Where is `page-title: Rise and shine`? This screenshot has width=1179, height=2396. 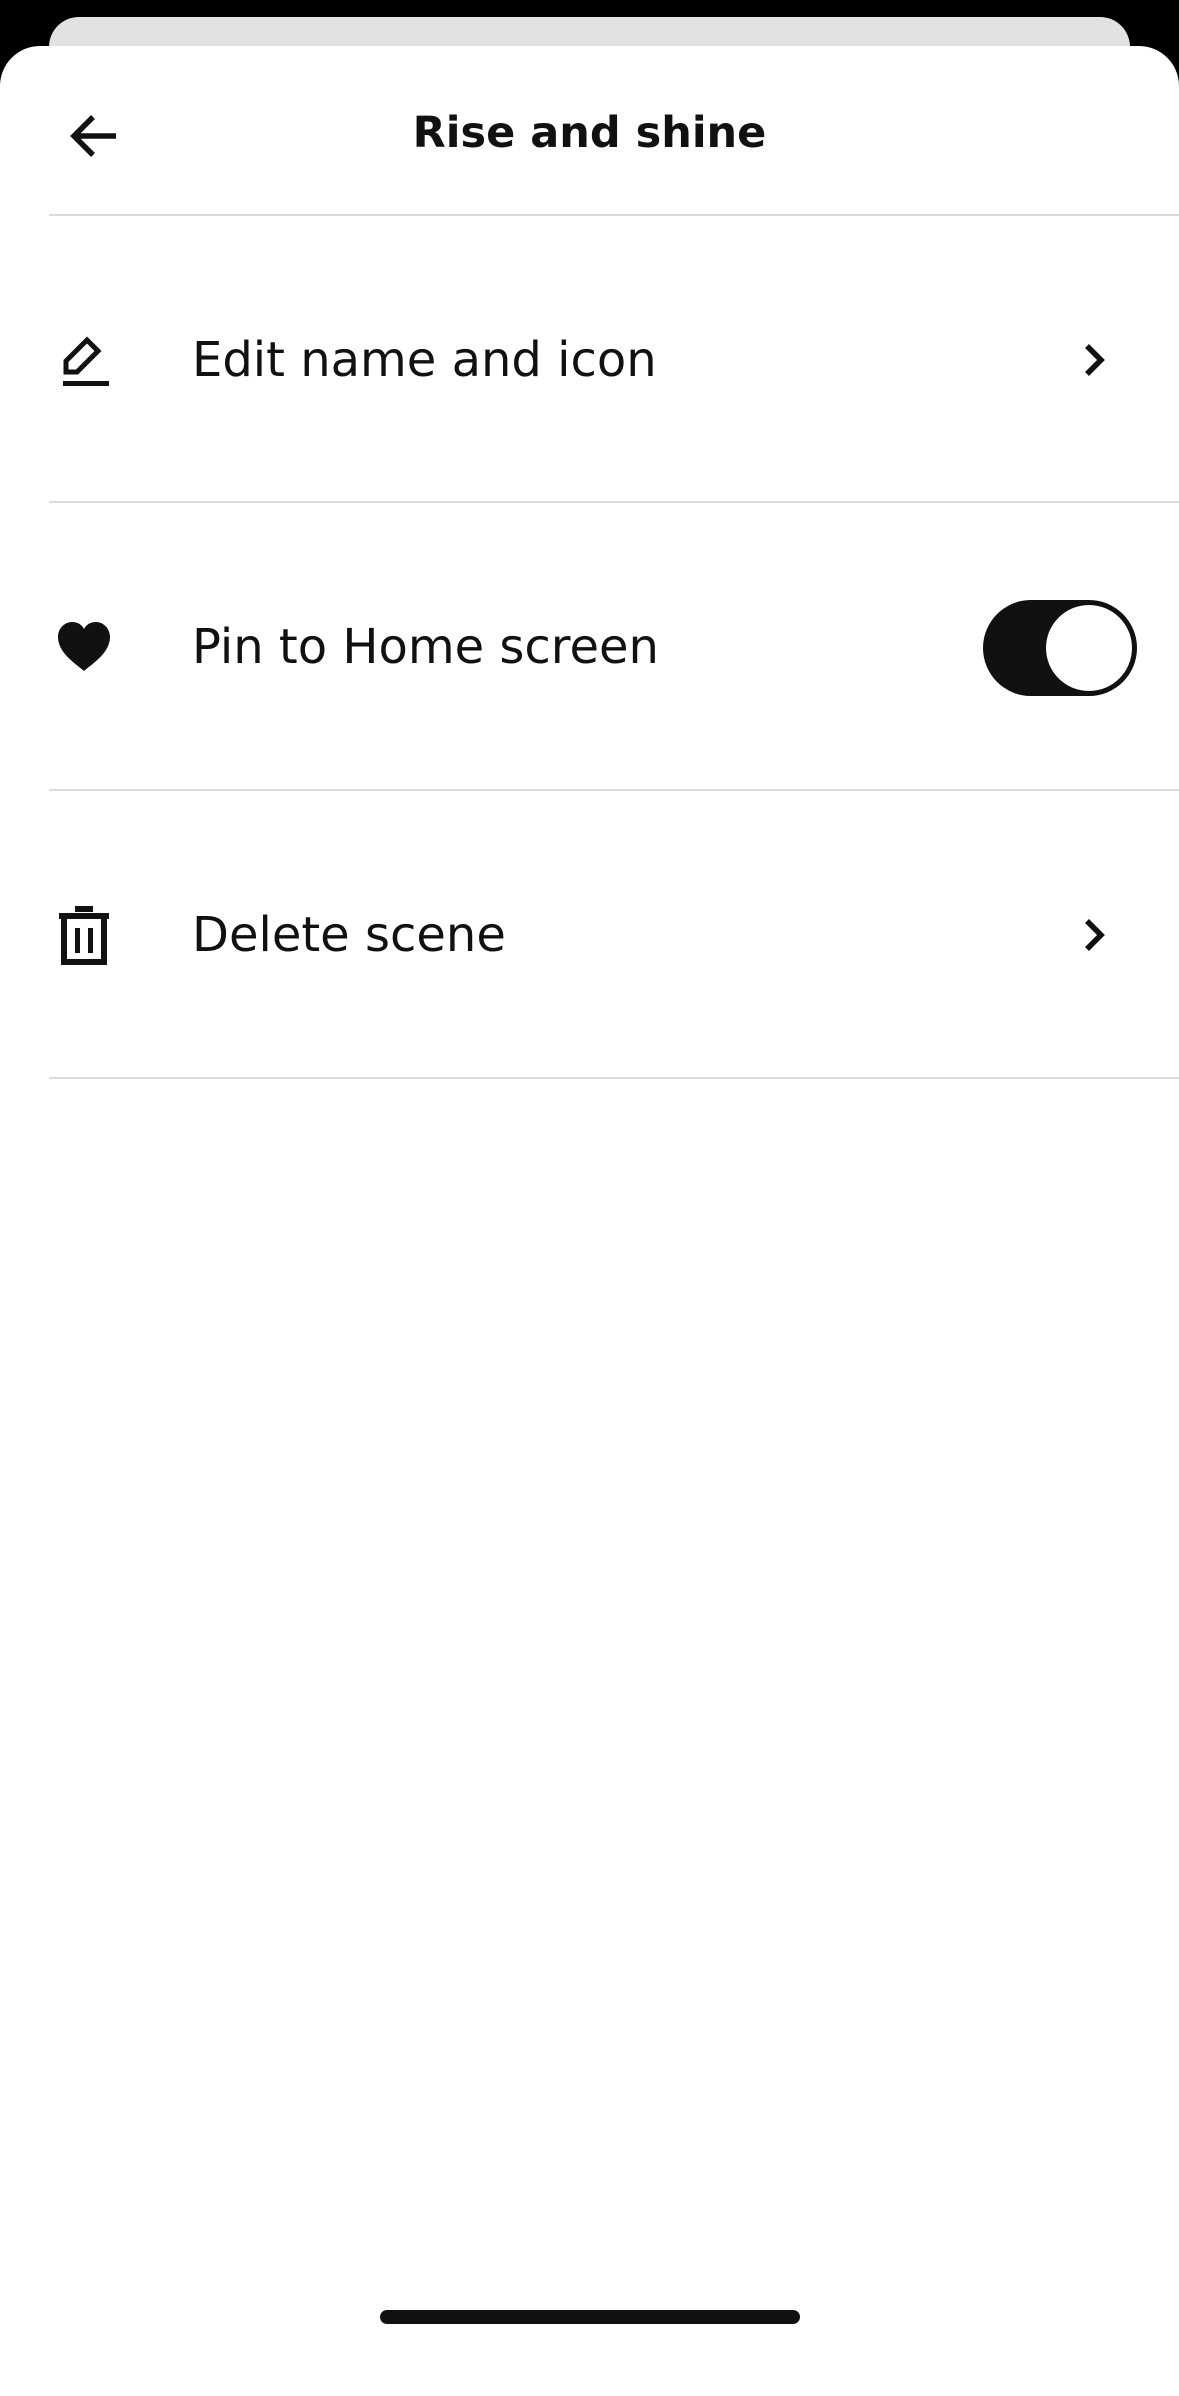 page-title: Rise and shine is located at coordinates (589, 133).